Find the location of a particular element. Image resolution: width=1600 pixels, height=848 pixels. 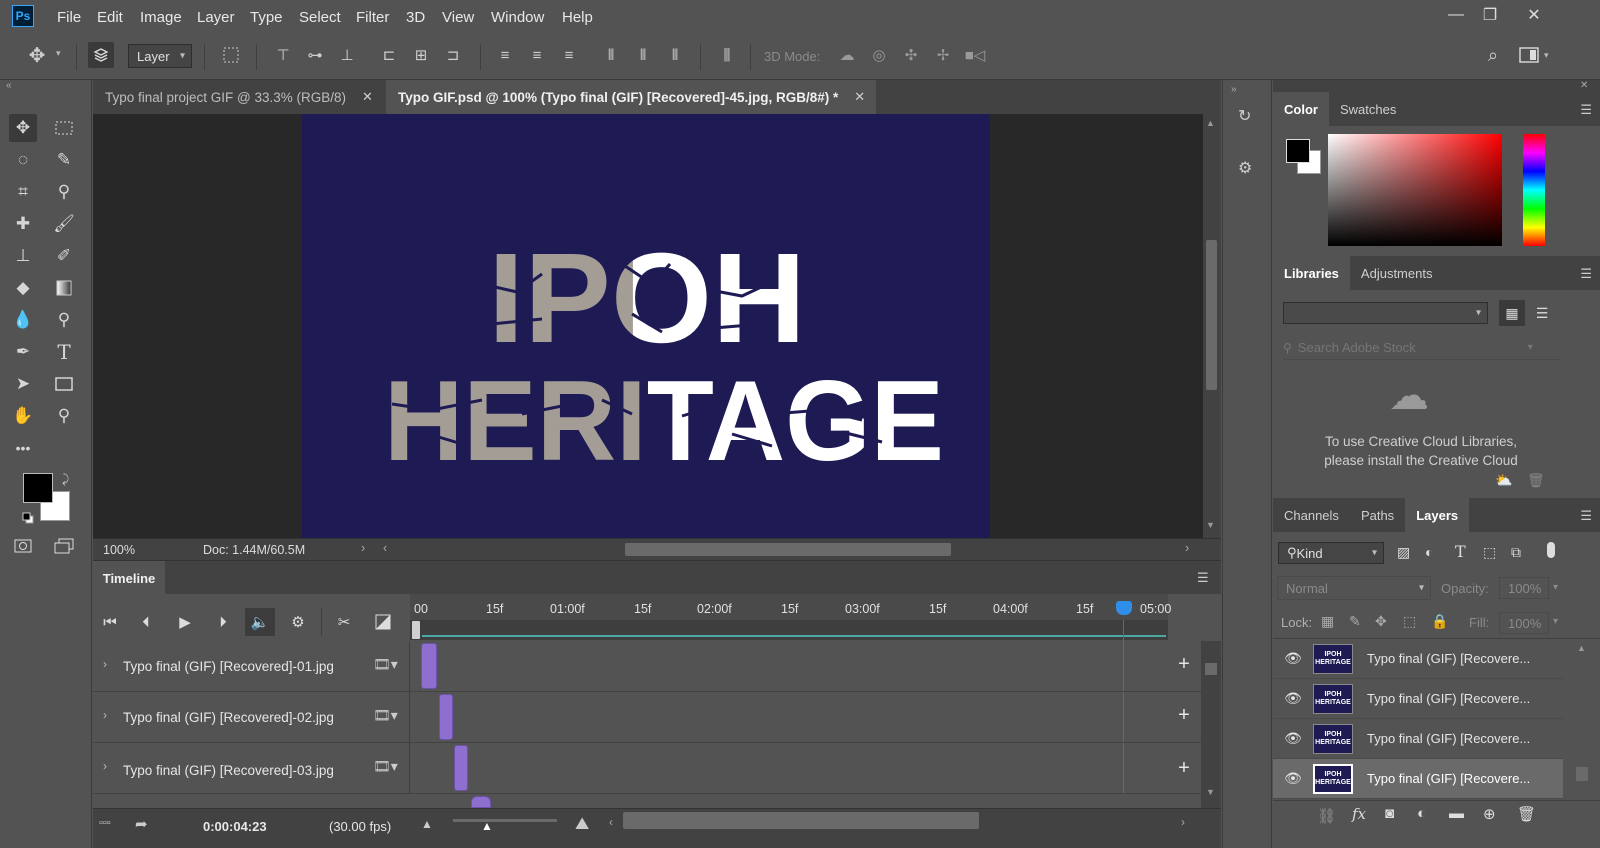

filter-smart-object-icon: ⧉ is located at coordinates (1516, 552).